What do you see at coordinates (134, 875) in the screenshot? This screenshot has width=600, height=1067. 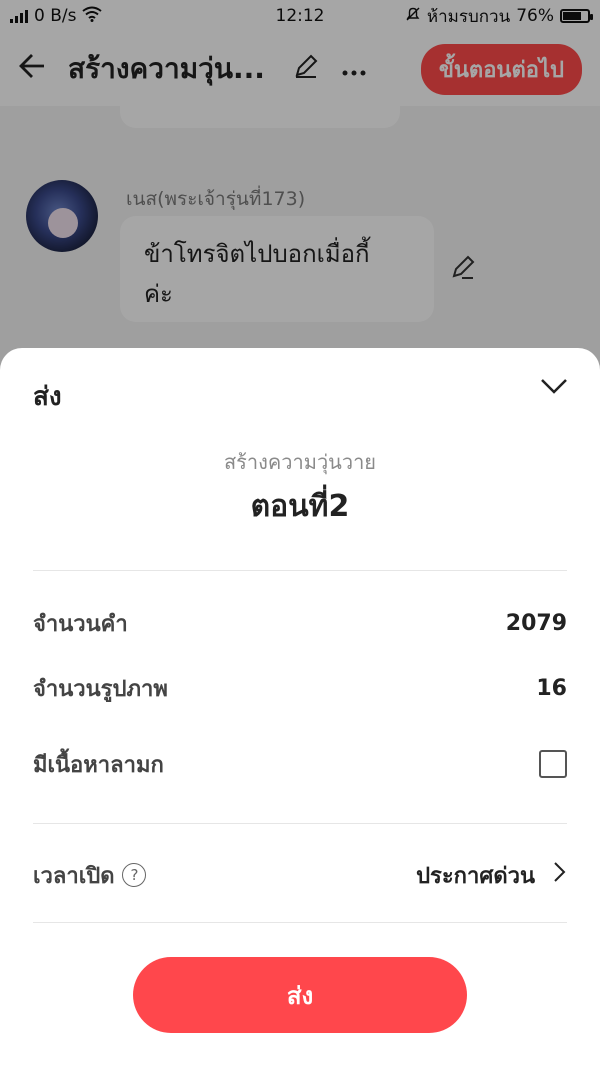 I see `help-icon: ?` at bounding box center [134, 875].